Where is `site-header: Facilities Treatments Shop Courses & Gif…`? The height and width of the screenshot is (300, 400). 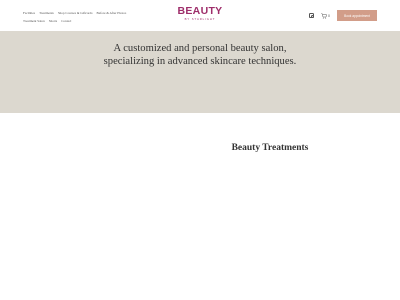 site-header: Facilities Treatments Shop Courses & Gif… is located at coordinates (200, 15).